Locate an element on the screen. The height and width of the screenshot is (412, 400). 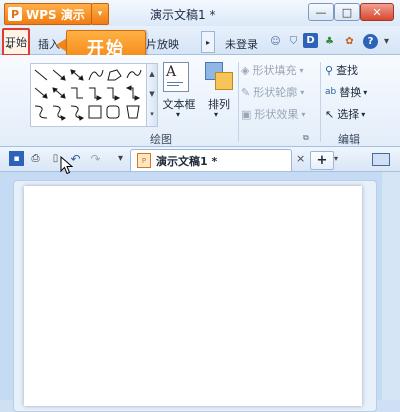
document-tab: P 演示文稿1 * is located at coordinates (211, 160).